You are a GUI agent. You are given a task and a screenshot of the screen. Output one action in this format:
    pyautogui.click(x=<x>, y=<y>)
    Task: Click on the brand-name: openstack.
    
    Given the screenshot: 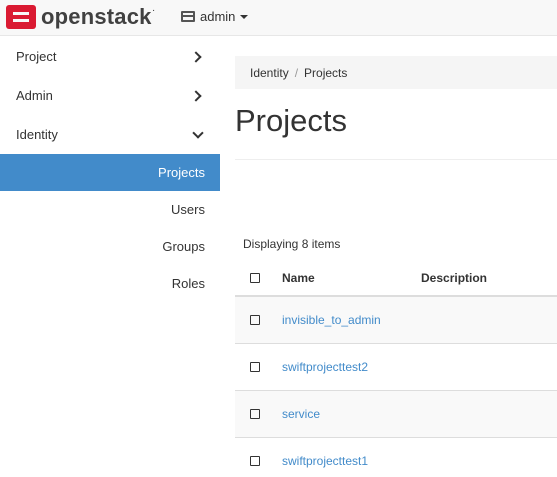 What is the action you would take?
    pyautogui.click(x=98, y=16)
    